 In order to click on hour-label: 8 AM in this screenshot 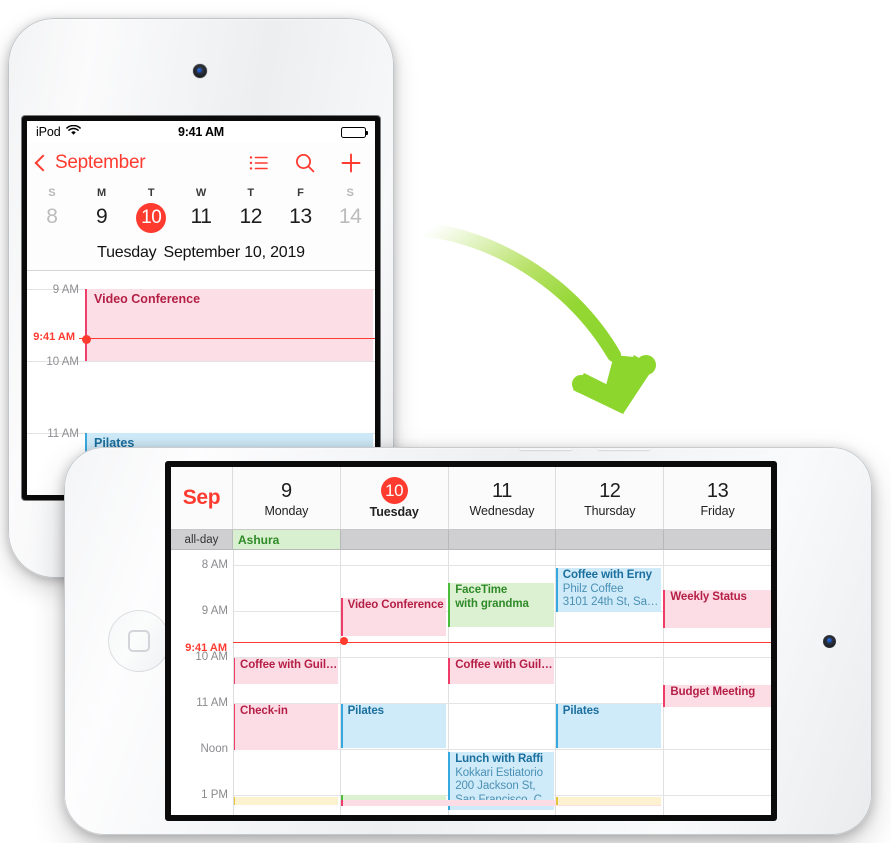, I will do `click(214, 565)`.